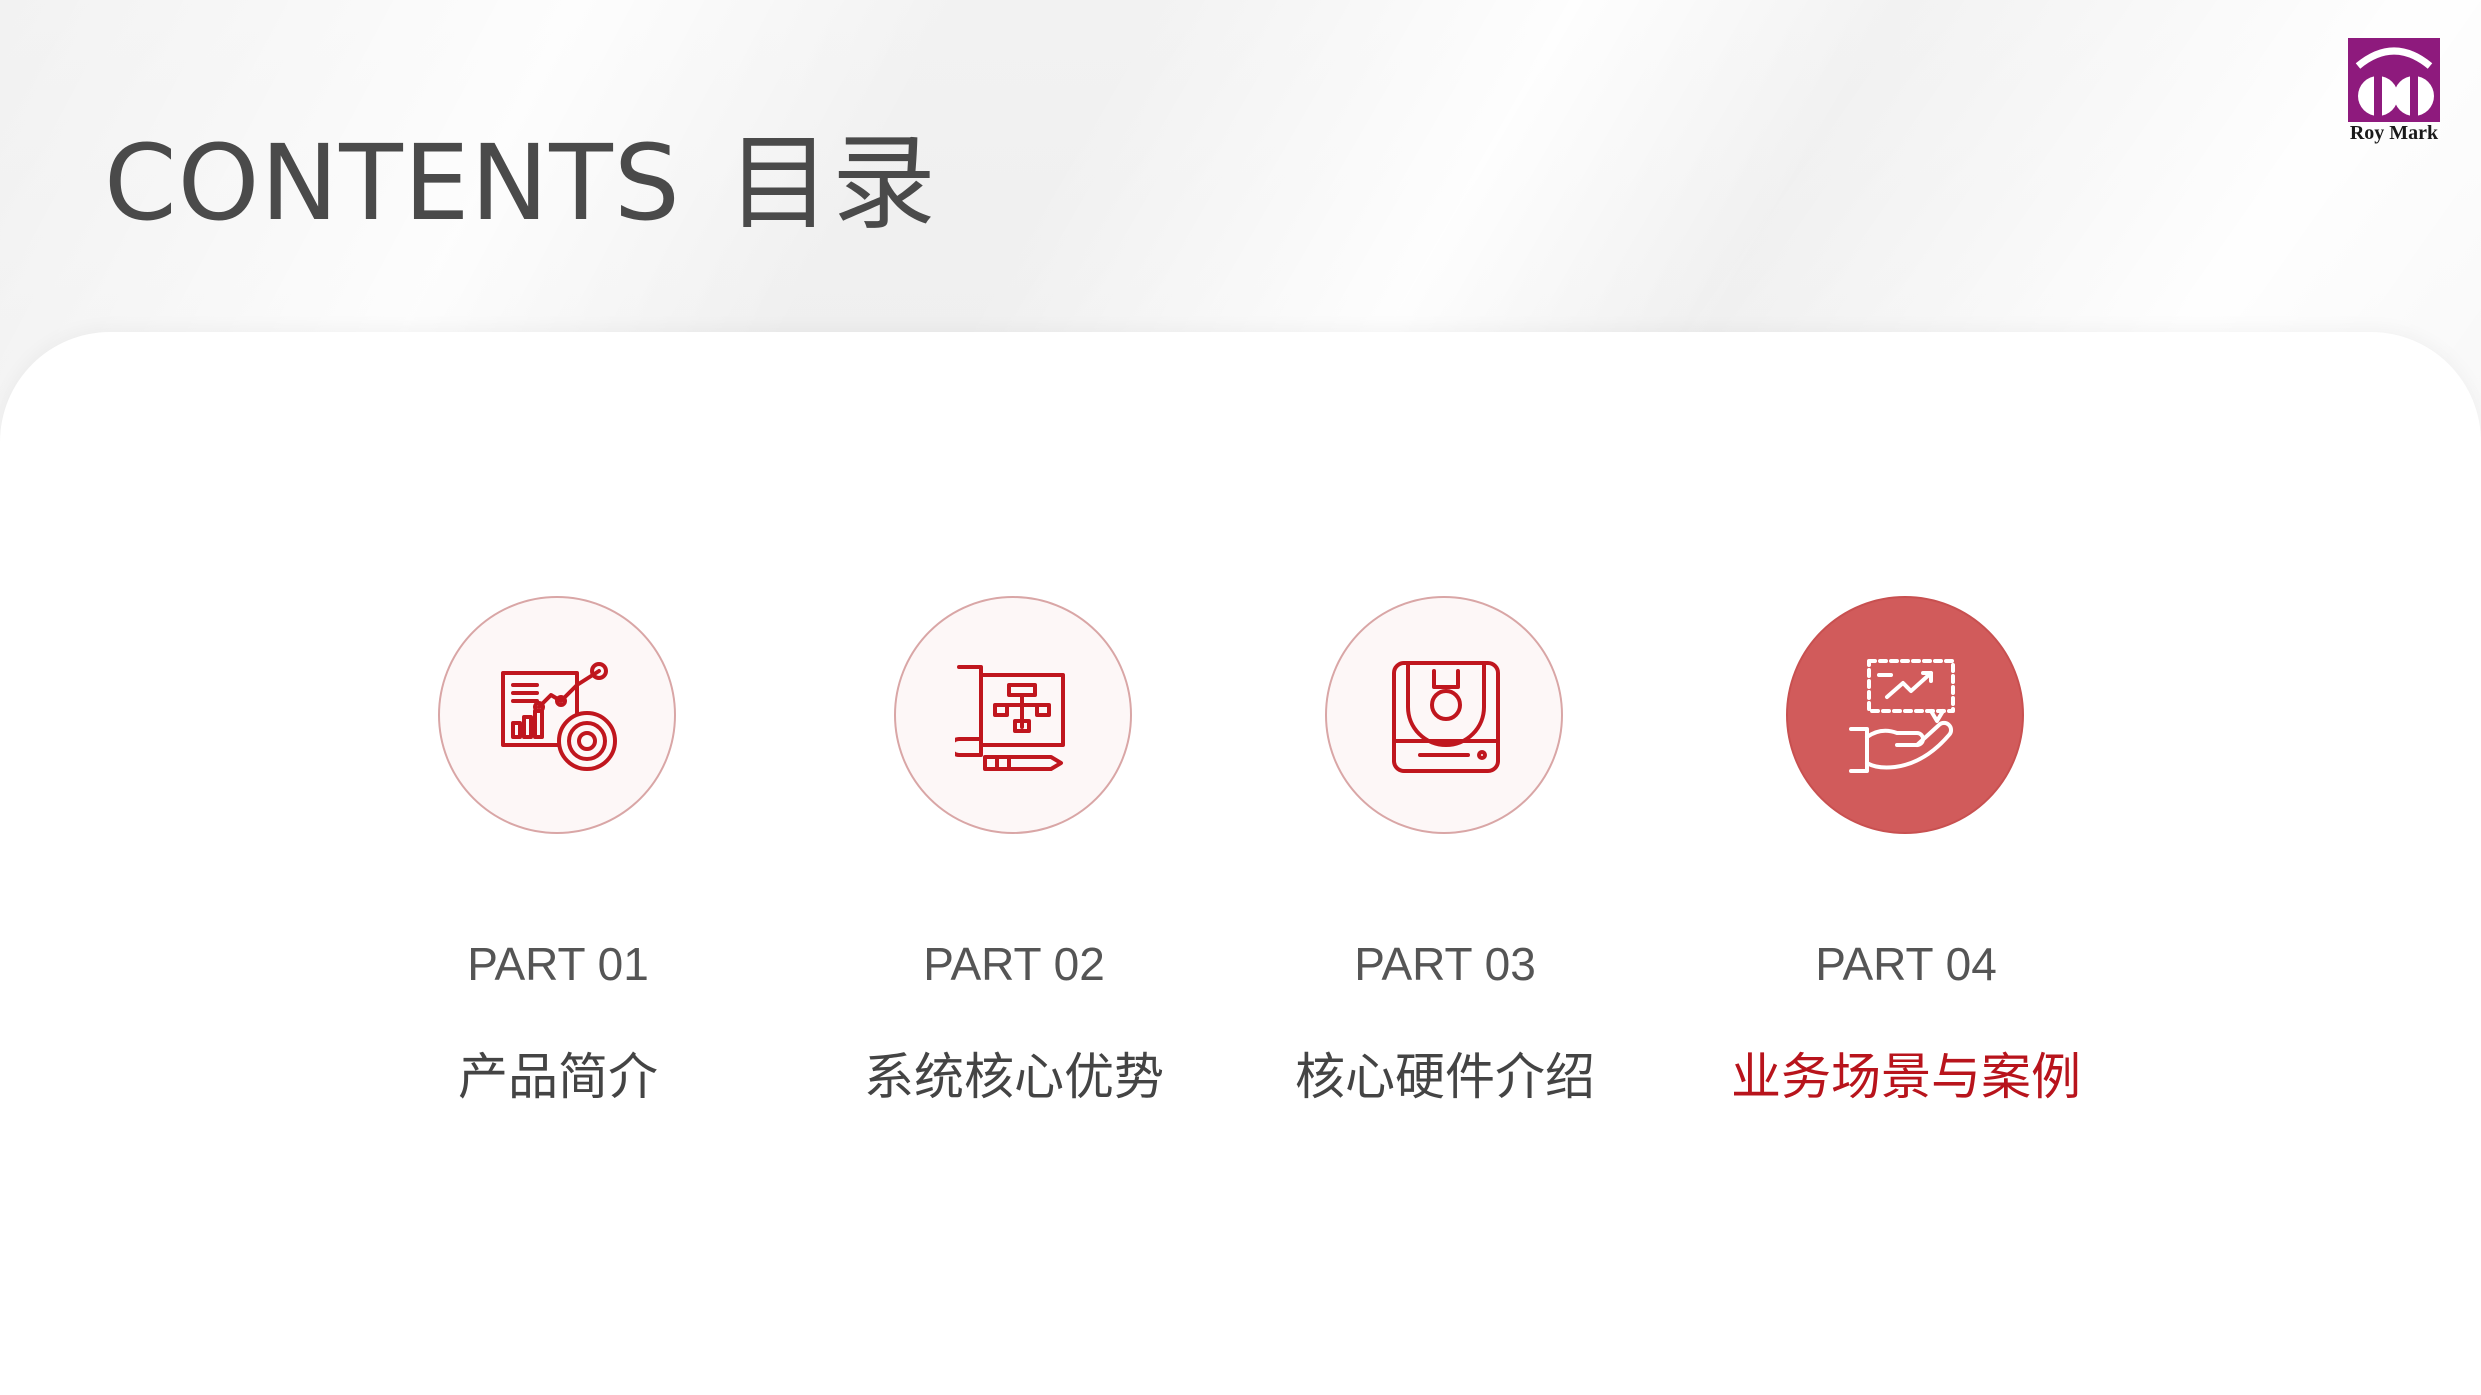 This screenshot has width=2481, height=1395. I want to click on hardware-device-icon, so click(1446, 717).